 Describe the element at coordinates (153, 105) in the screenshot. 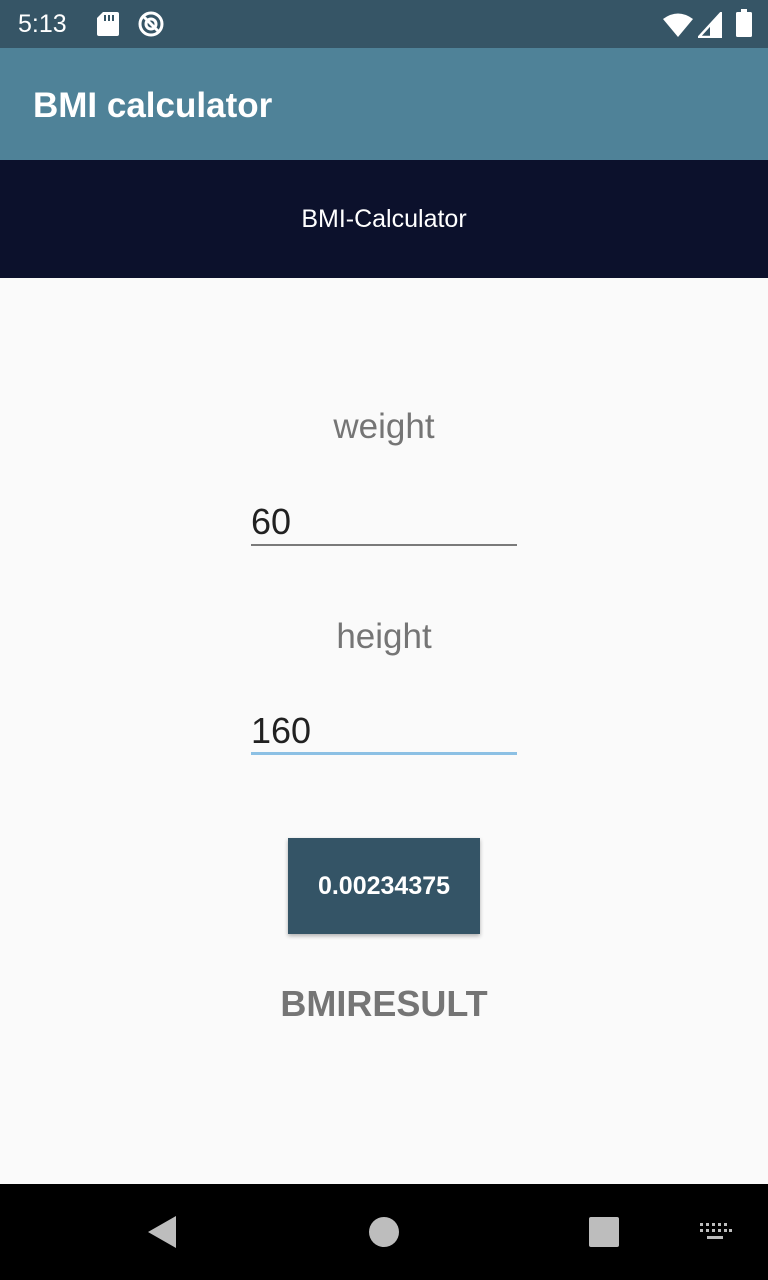

I see `app-title: BMI calculator` at that location.